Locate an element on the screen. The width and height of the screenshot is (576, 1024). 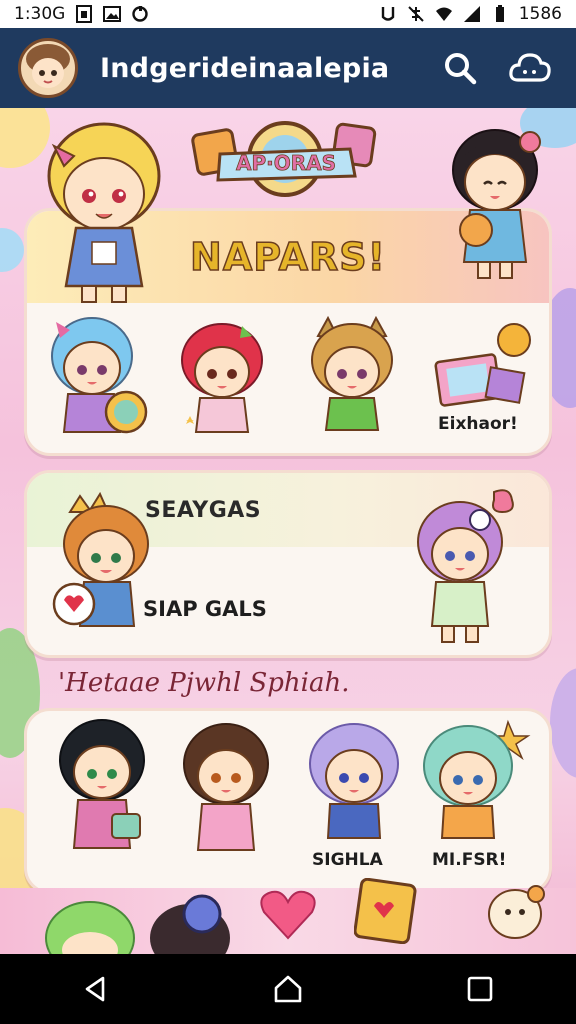
avatar is located at coordinates (48, 68).